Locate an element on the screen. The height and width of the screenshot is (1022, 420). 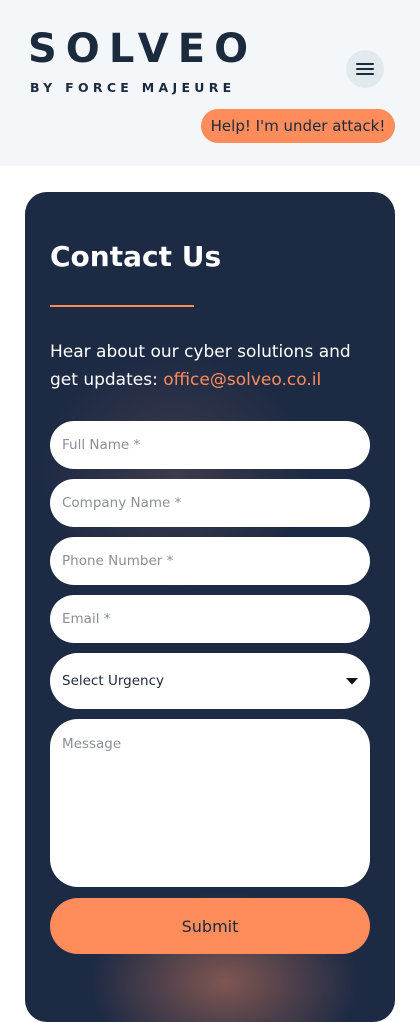
logo-wordmark: SOLVEO is located at coordinates (143, 49).